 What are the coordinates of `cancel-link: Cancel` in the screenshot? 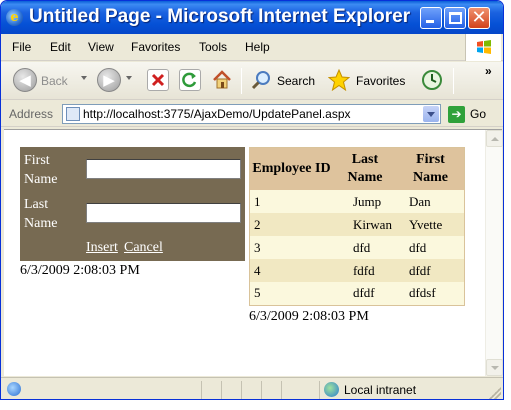 It's located at (143, 248).